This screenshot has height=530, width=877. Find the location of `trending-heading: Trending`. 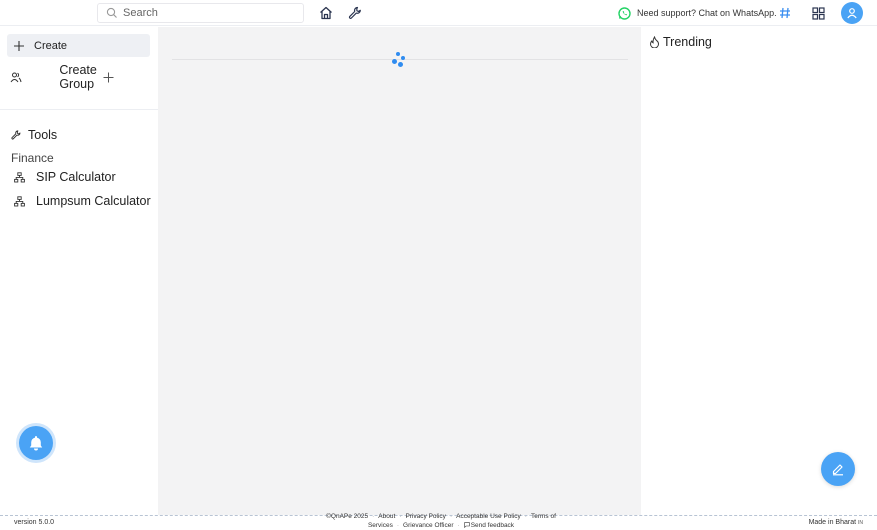

trending-heading: Trending is located at coordinates (680, 42).